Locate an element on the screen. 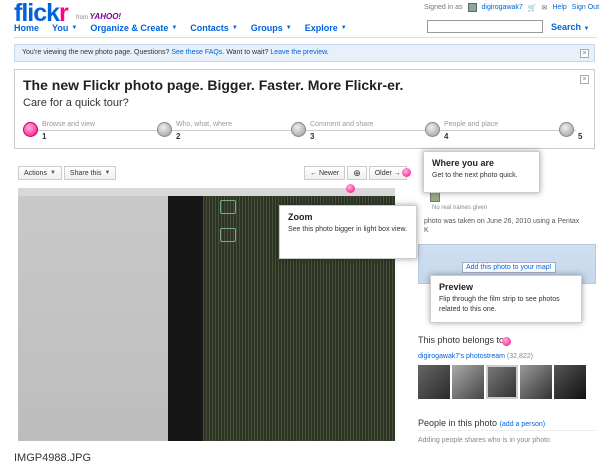 Image resolution: width=600 pixels, height=466 pixels. signed-in-label: Signed in as is located at coordinates (443, 7).